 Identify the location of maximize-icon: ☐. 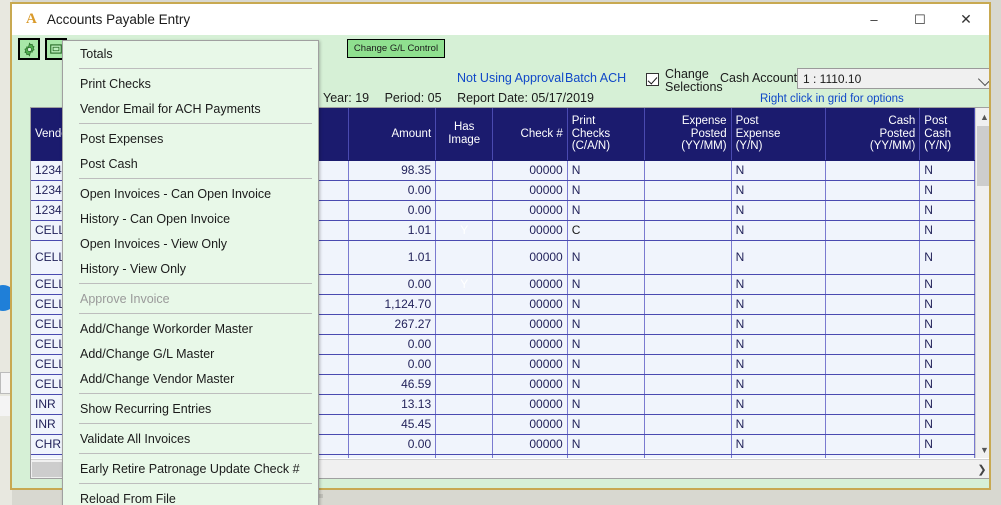
(920, 19).